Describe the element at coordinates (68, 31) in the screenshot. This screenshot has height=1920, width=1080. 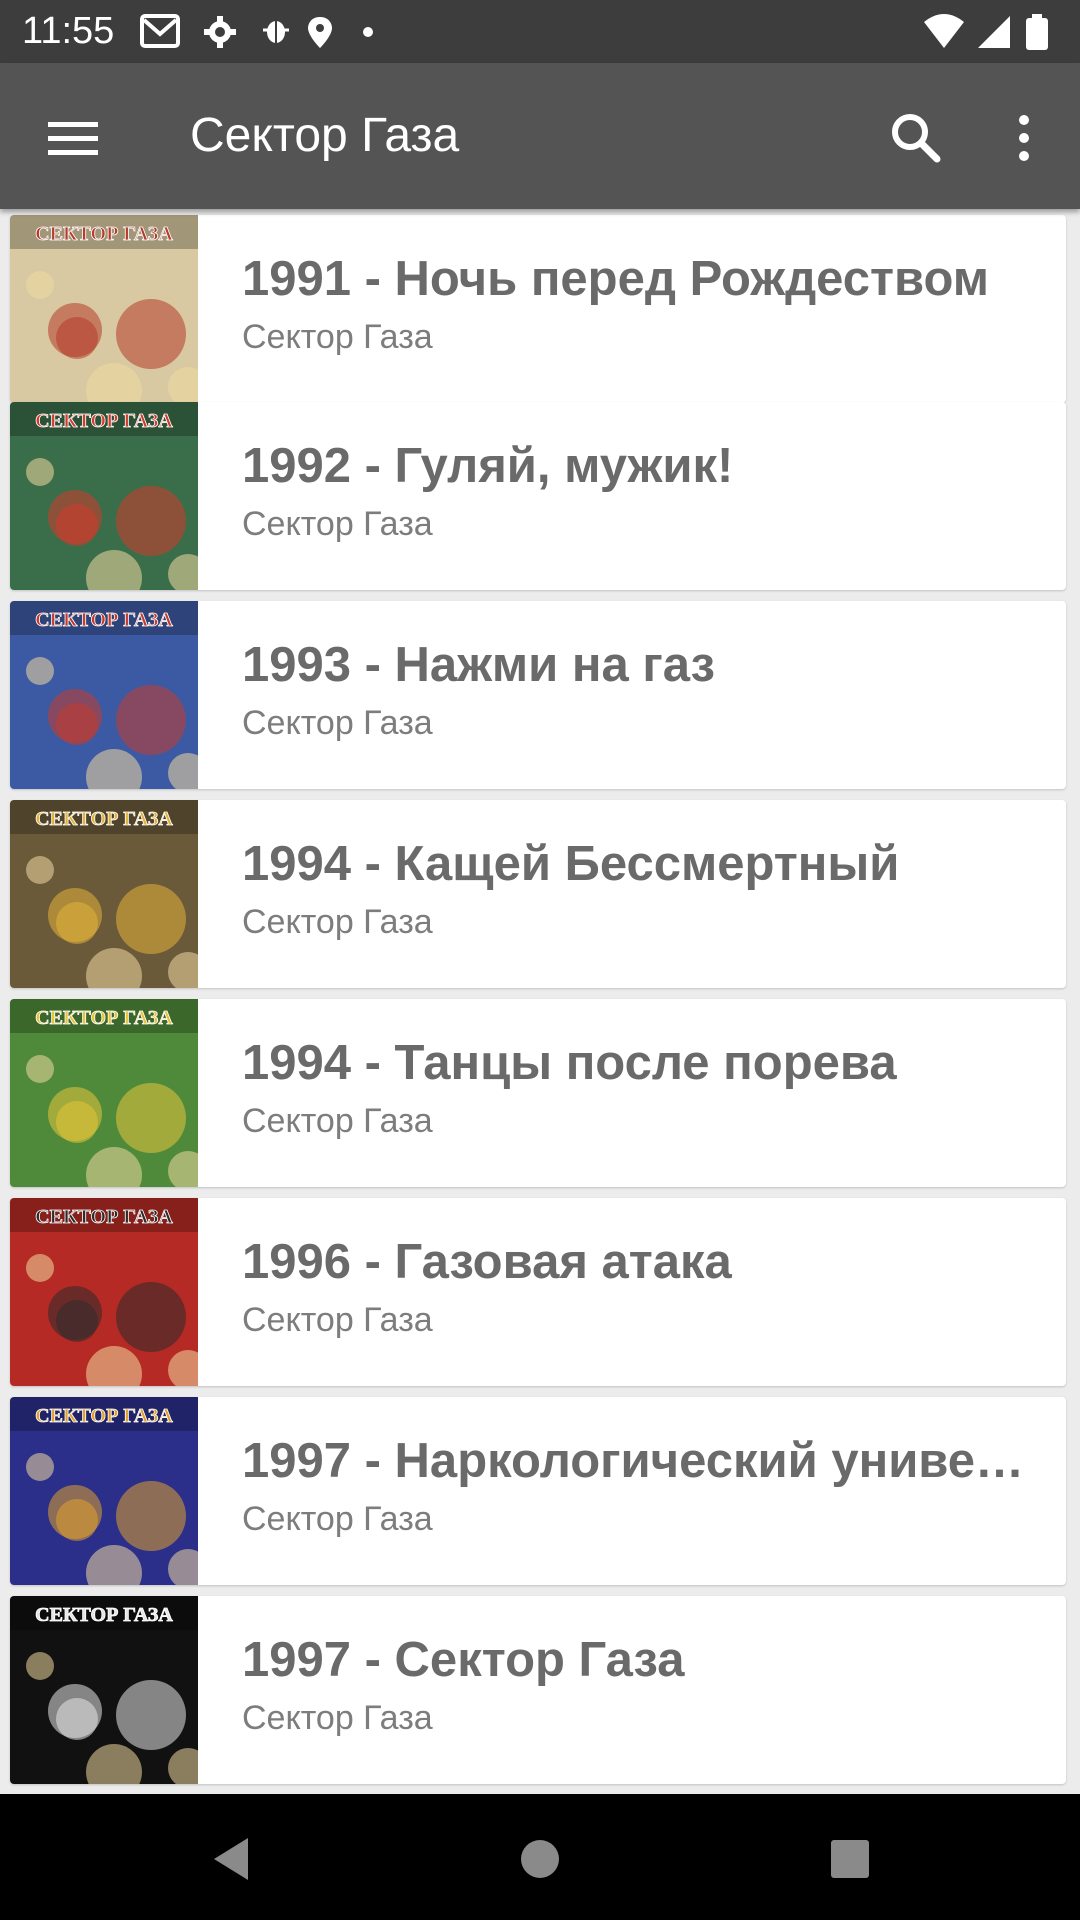
I see `status-time: 11:55` at that location.